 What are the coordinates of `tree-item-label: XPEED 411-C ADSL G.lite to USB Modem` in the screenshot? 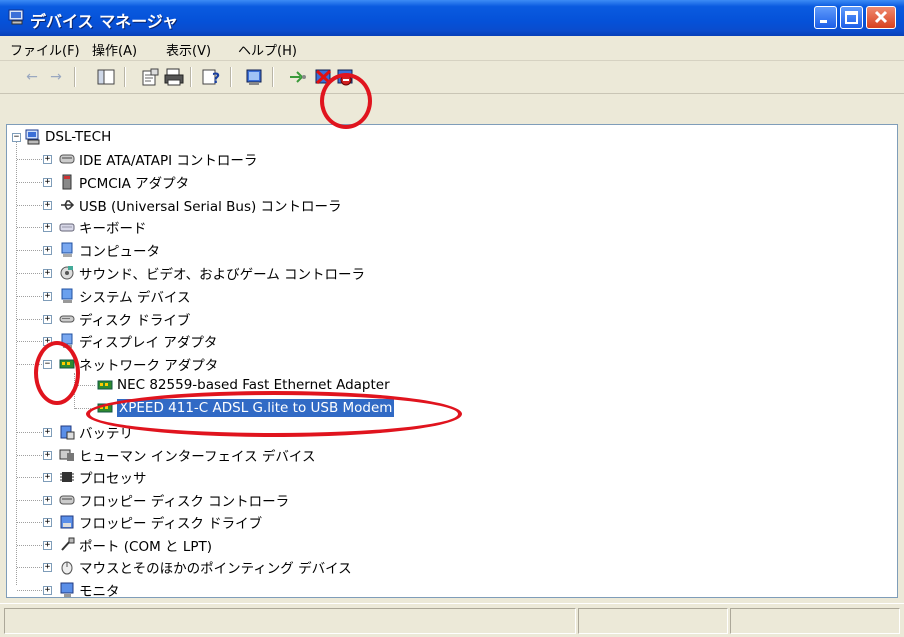 It's located at (256, 408).